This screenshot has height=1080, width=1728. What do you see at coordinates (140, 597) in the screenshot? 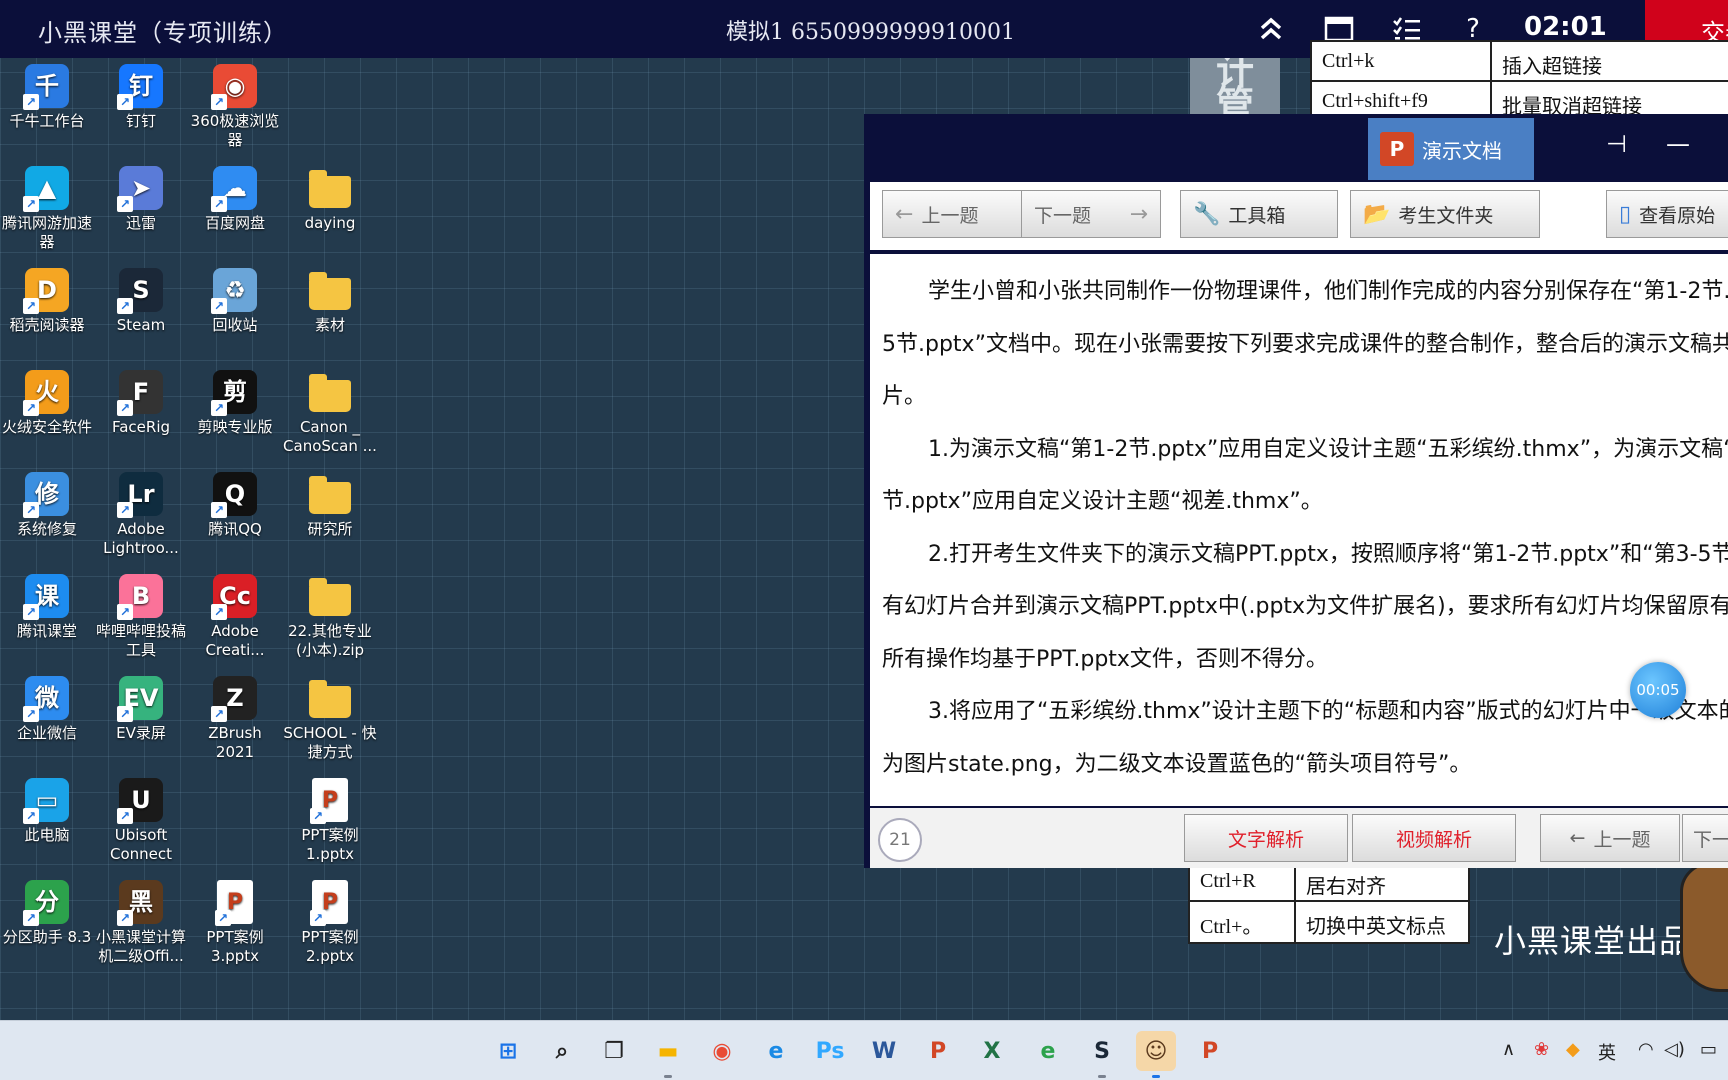
I see `app-icon: B ↗` at bounding box center [140, 597].